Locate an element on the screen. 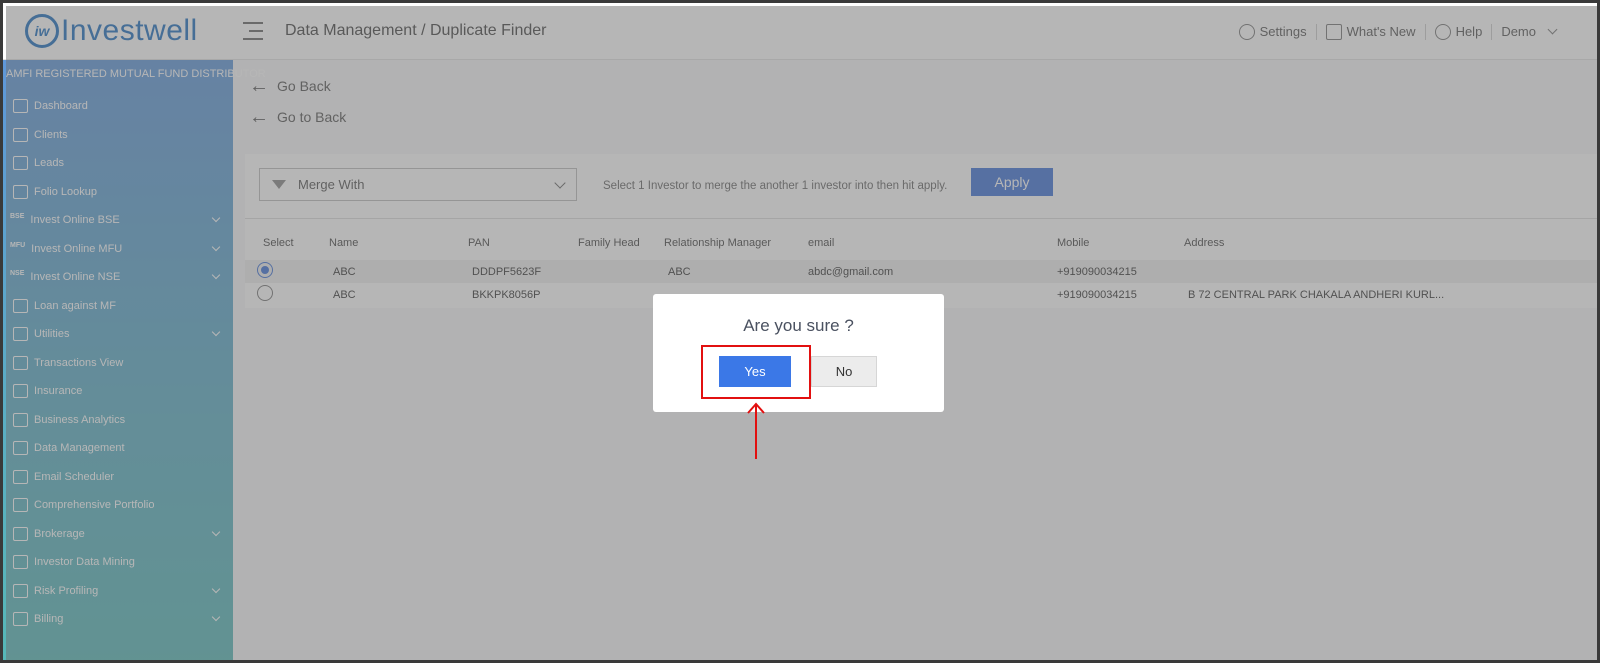  annotation-highlight-box is located at coordinates (756, 372).